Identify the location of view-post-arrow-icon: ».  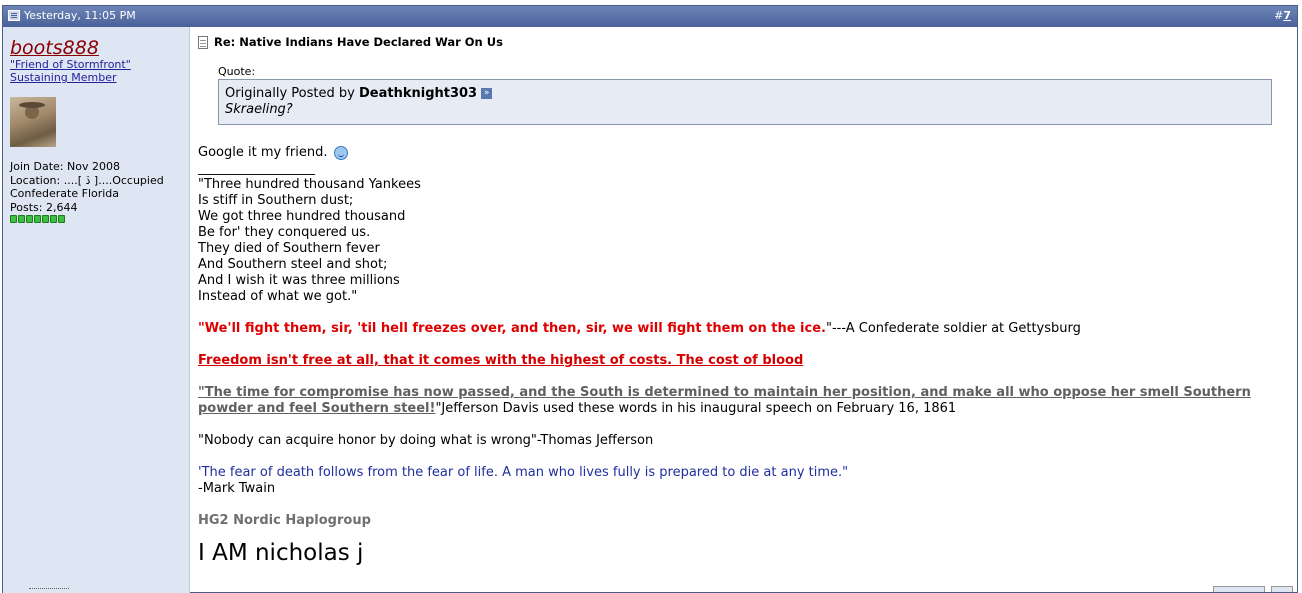
(487, 93).